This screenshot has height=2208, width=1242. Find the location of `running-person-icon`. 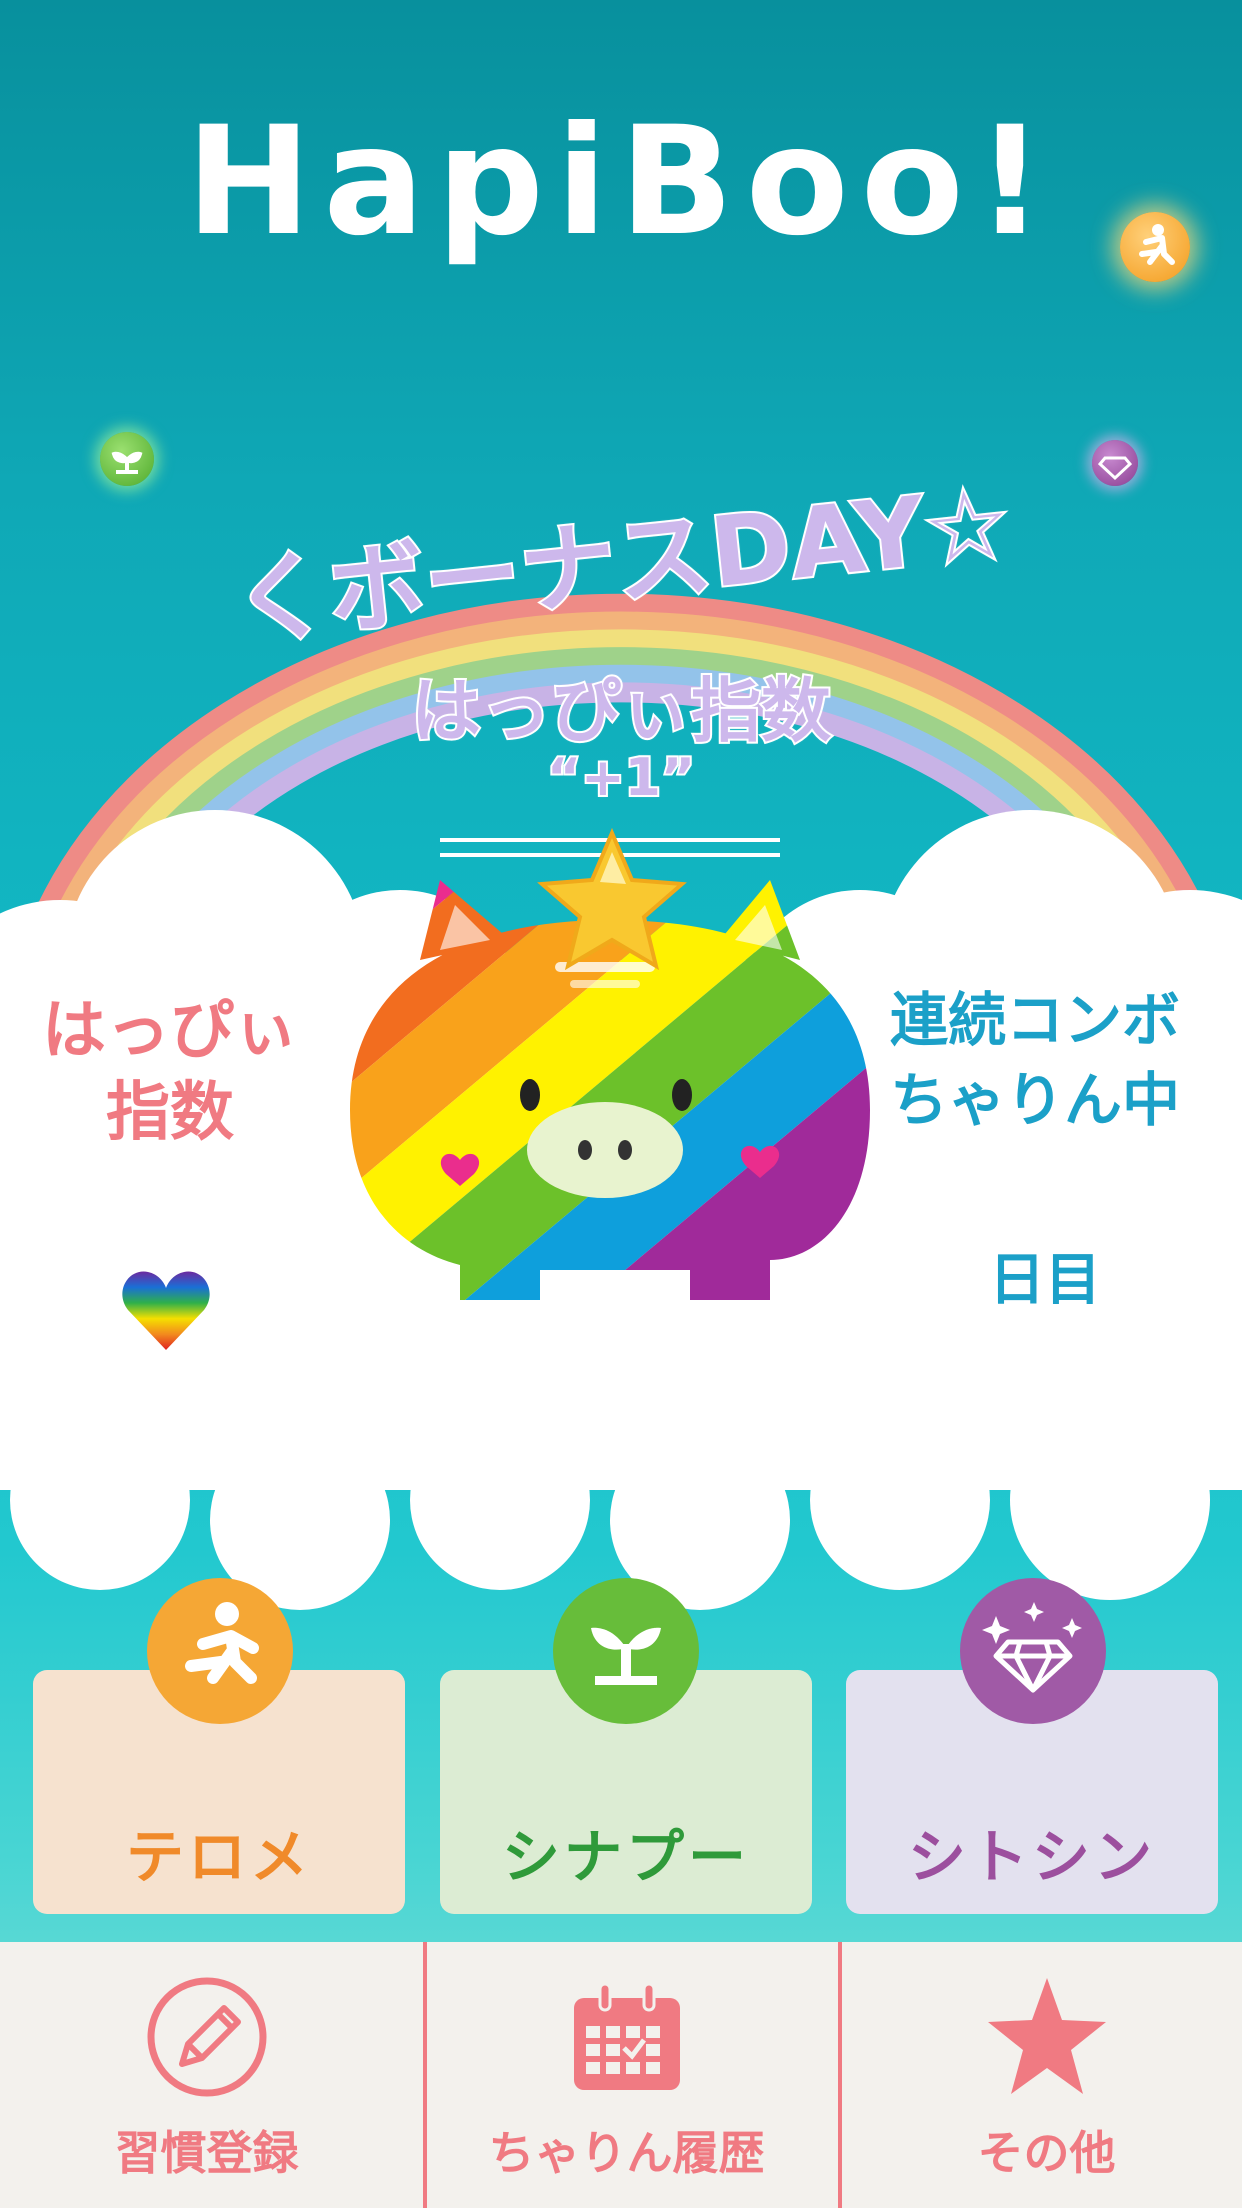

running-person-icon is located at coordinates (220, 1651).